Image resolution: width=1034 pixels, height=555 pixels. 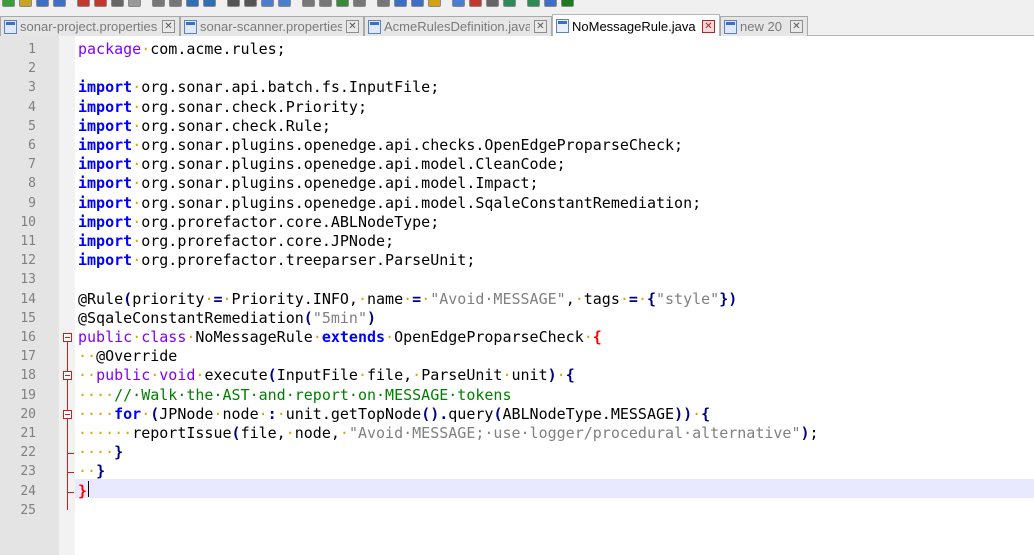 What do you see at coordinates (190, 26) in the screenshot?
I see `file-icon` at bounding box center [190, 26].